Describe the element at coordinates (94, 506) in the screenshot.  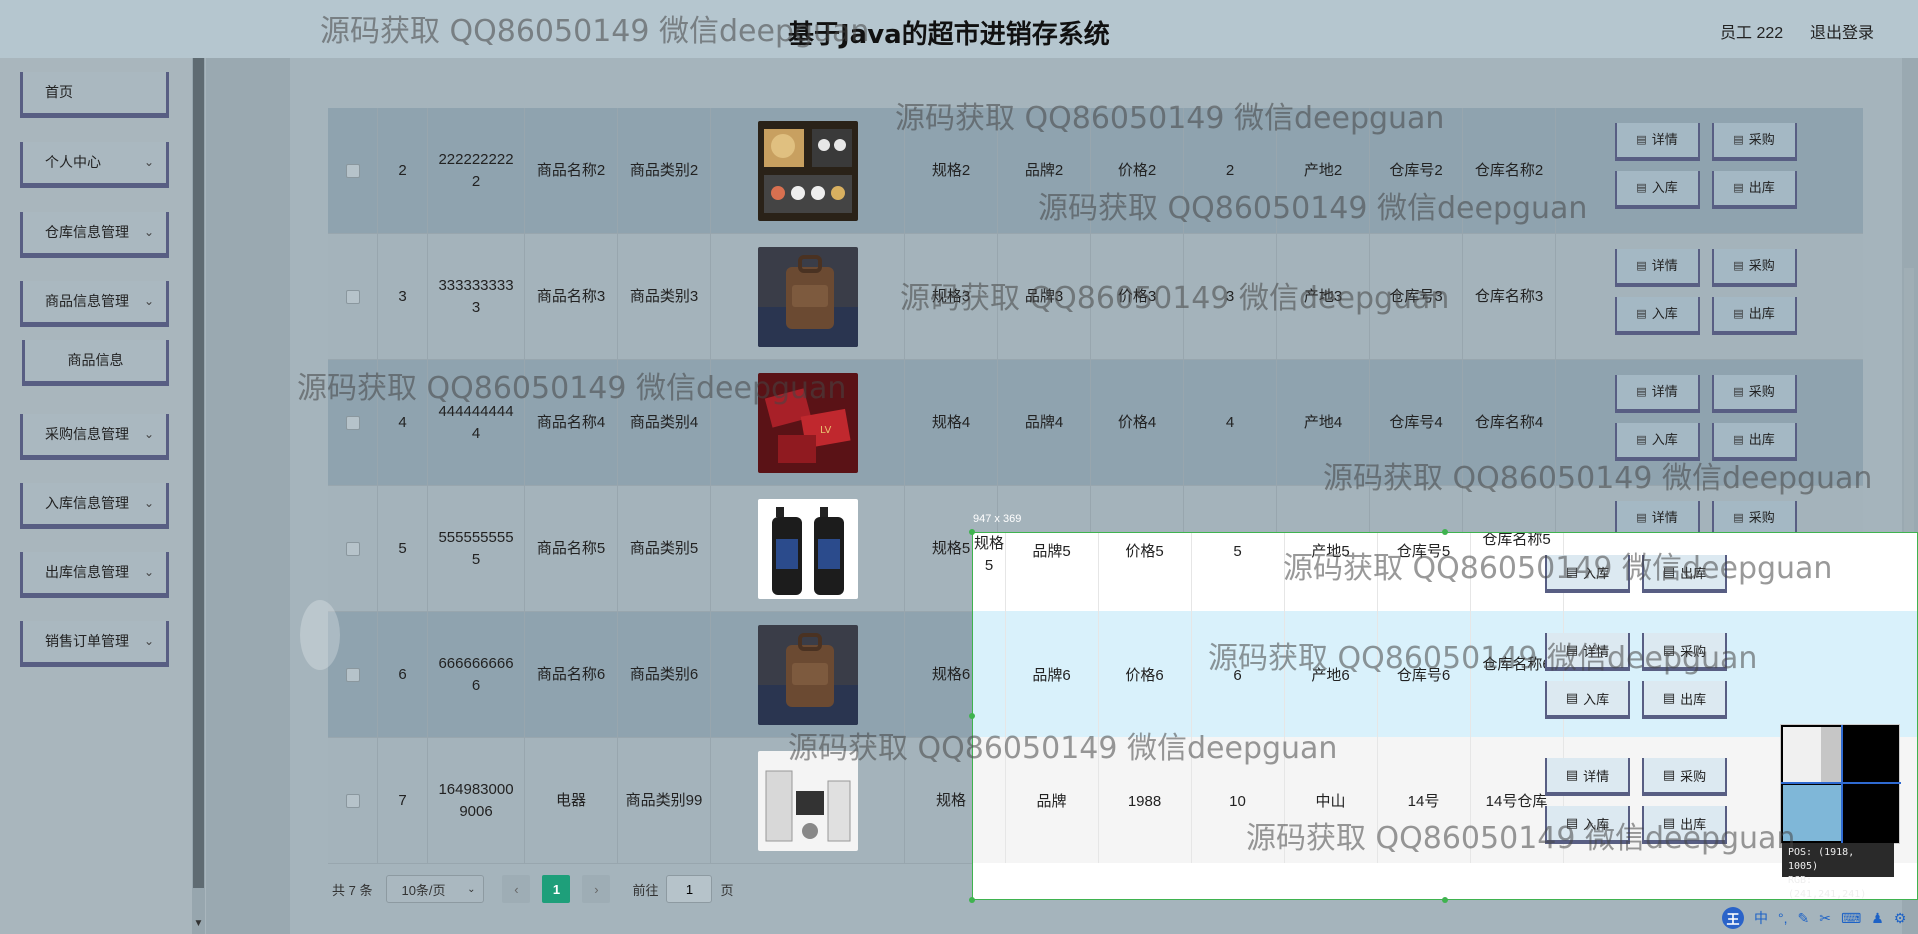
I see `sidebar-item-inbound: 入库信息管理 ⌄` at that location.